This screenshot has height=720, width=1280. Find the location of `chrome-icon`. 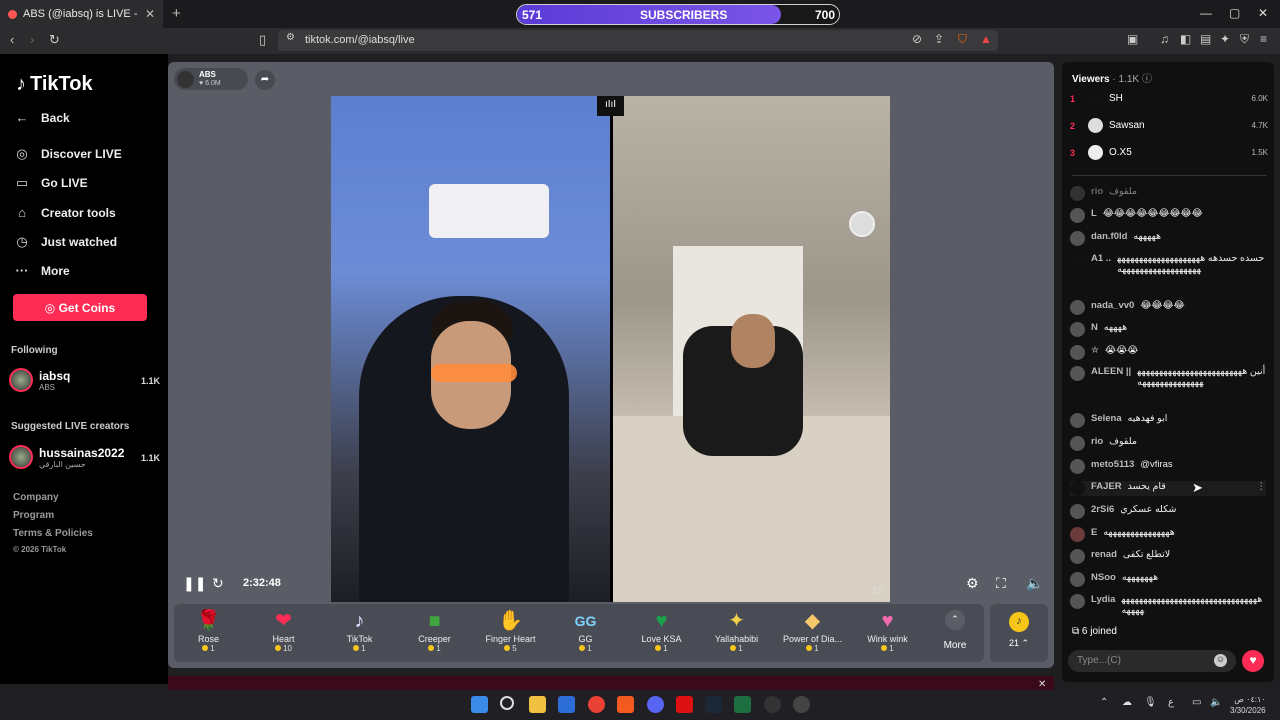

chrome-icon is located at coordinates (596, 704).